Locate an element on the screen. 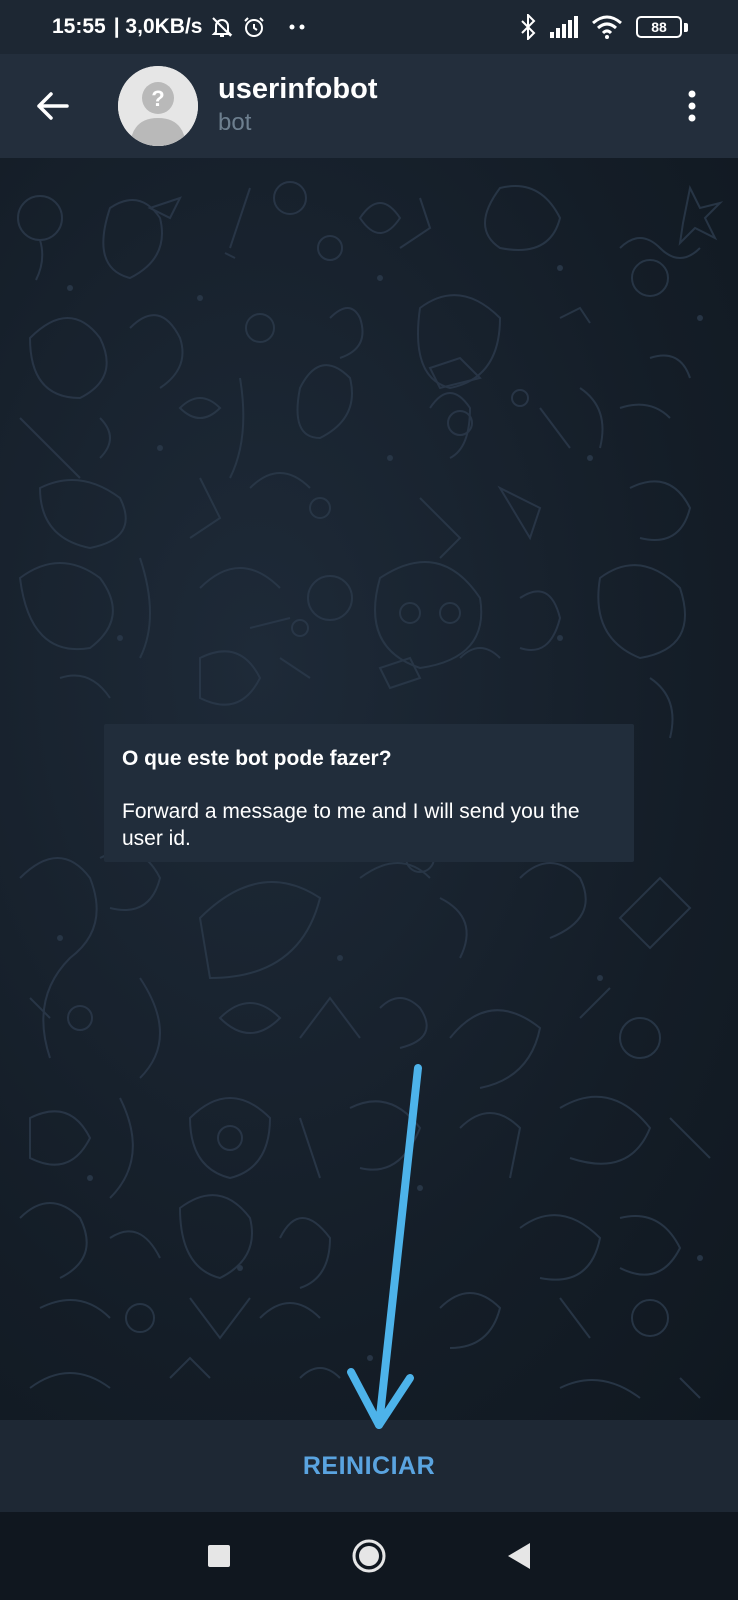 Image resolution: width=738 pixels, height=1600 pixels. system-navigation-bar is located at coordinates (369, 1556).